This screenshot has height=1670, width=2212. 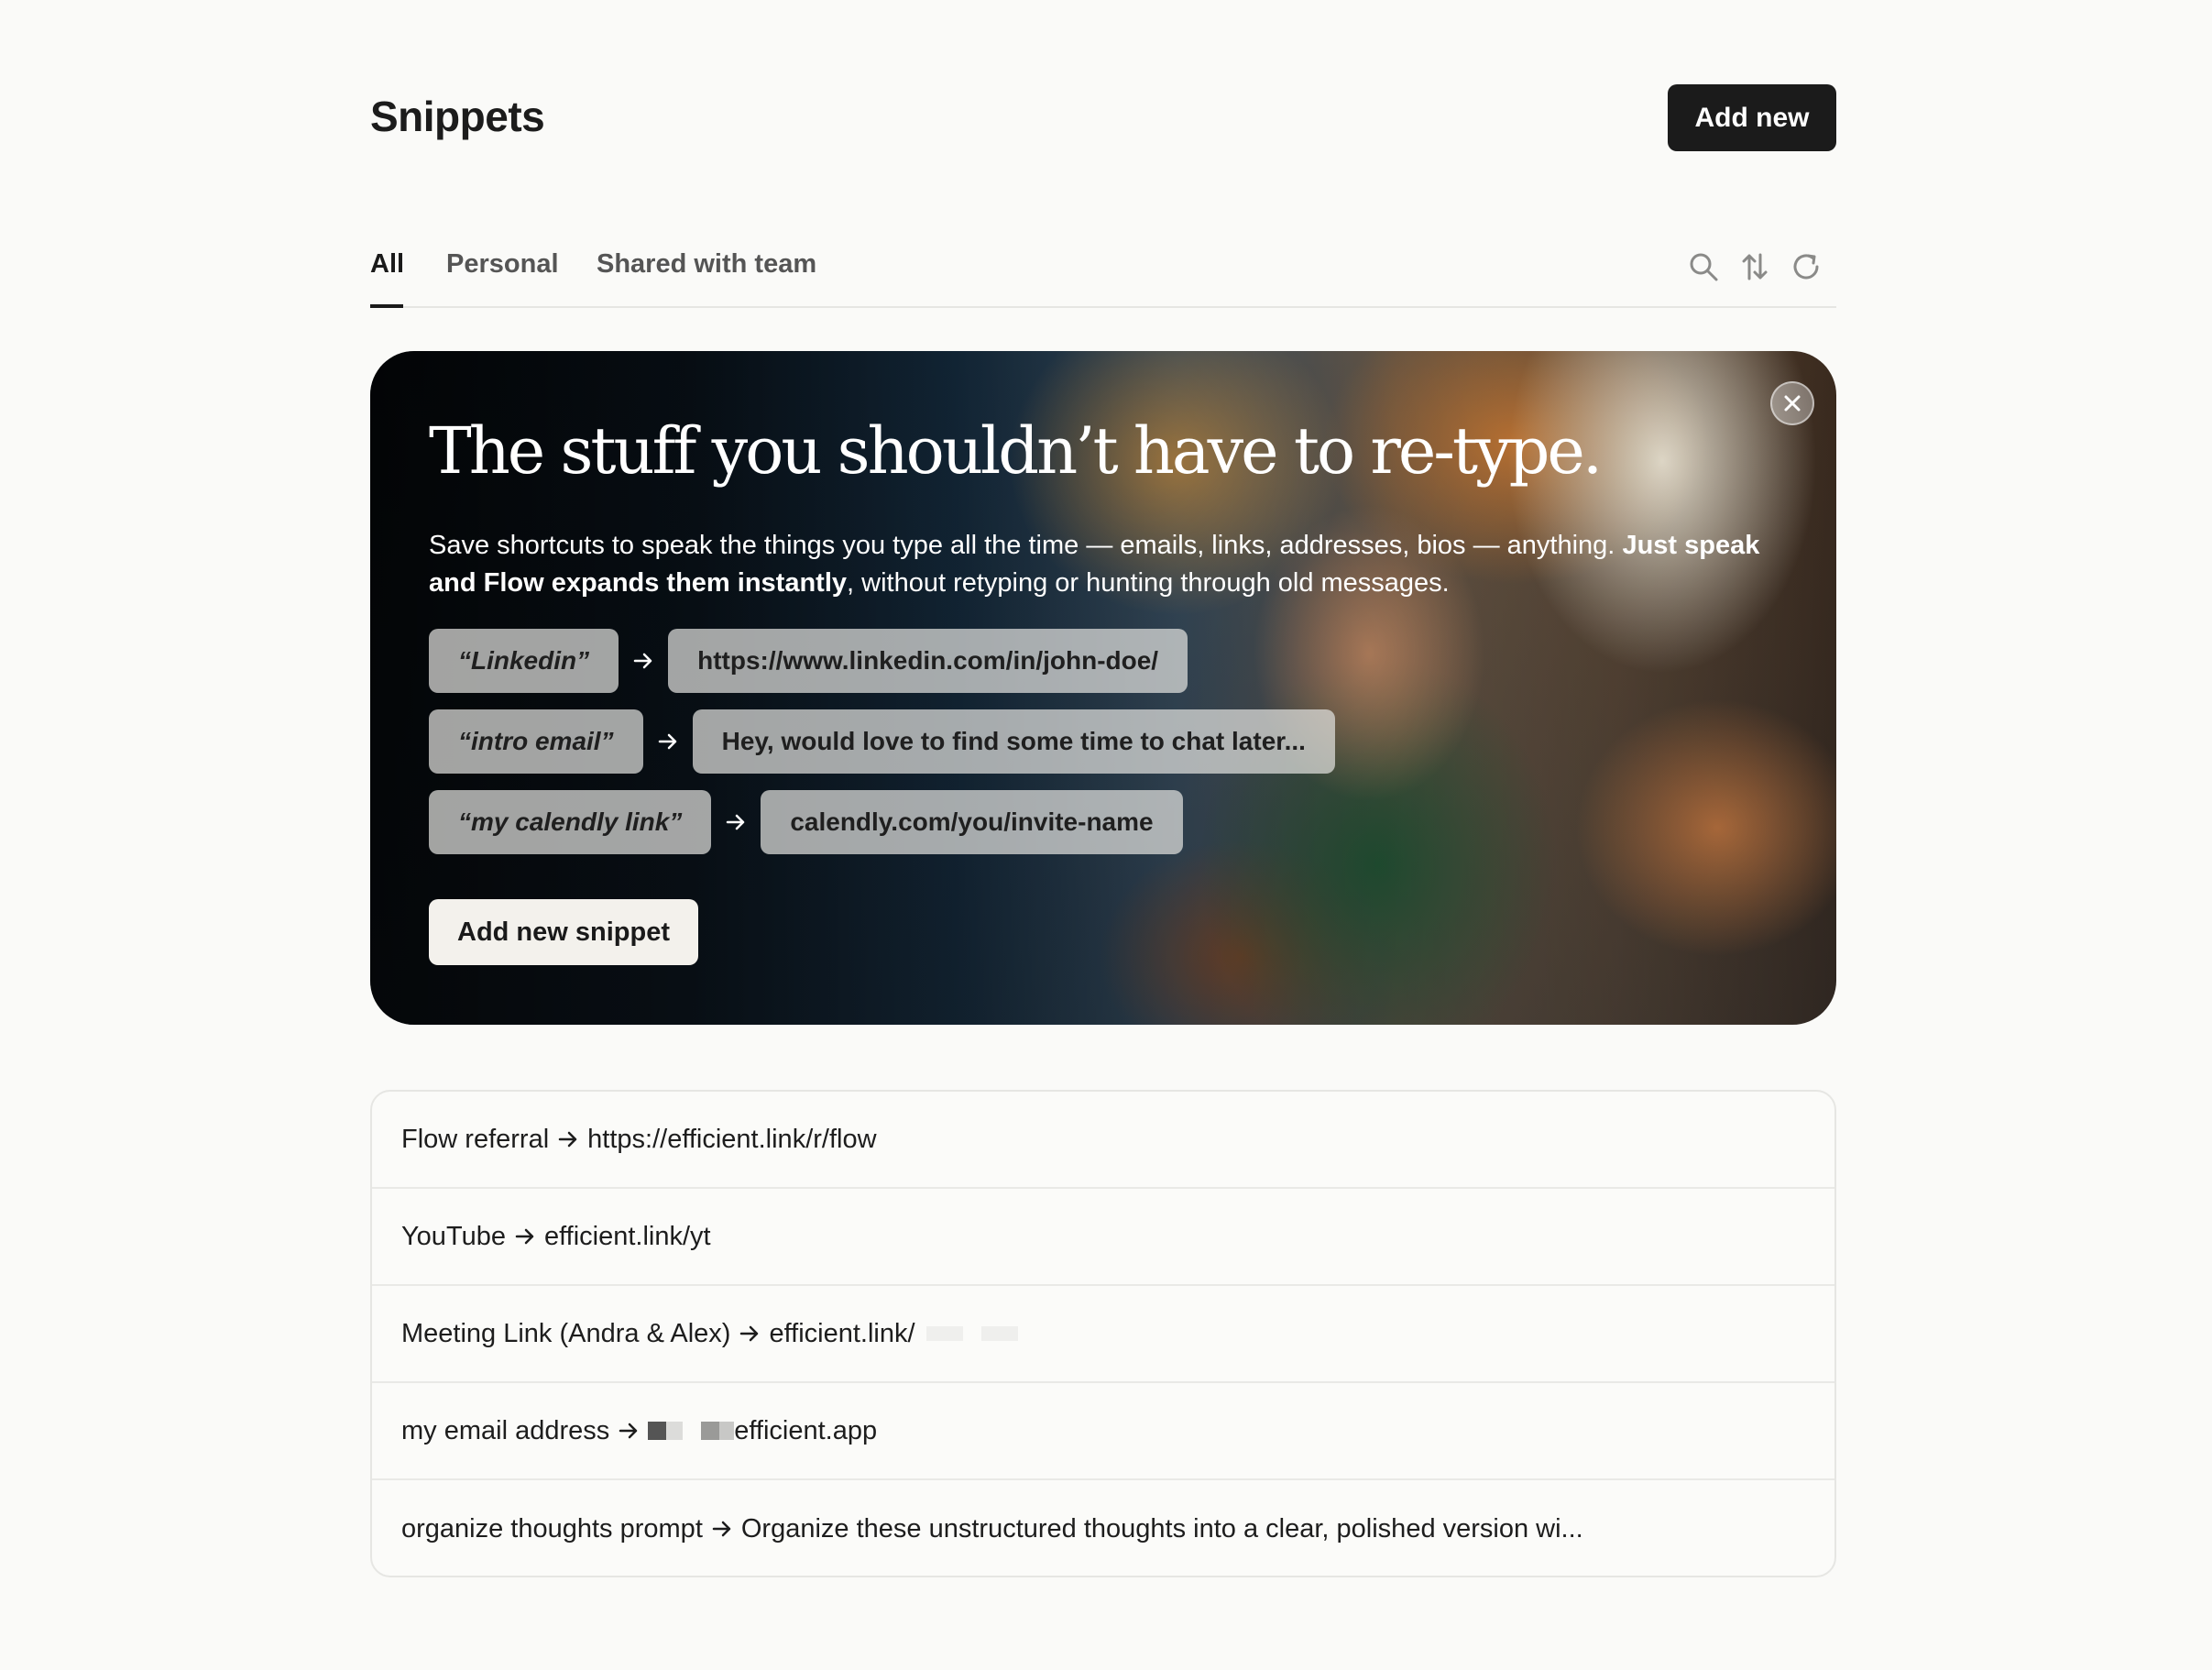 What do you see at coordinates (1103, 1431) in the screenshot?
I see `snippet-row: my email address efficient.app` at bounding box center [1103, 1431].